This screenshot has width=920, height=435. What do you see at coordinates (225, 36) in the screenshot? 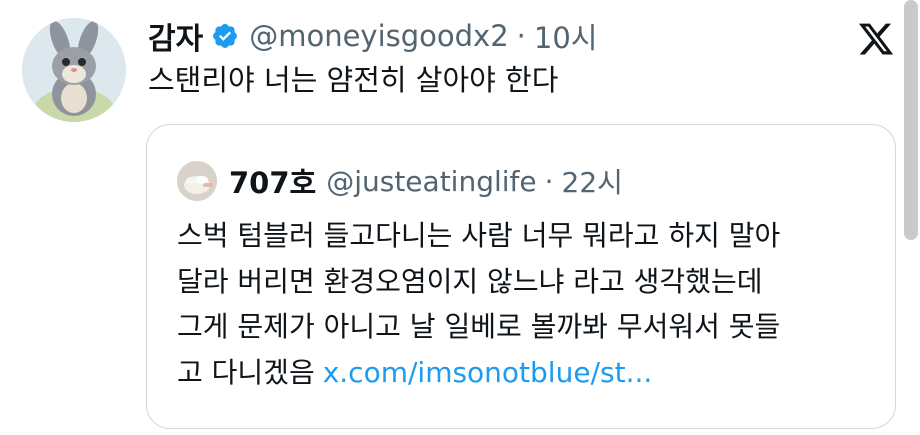
I see `verified-badge-icon` at bounding box center [225, 36].